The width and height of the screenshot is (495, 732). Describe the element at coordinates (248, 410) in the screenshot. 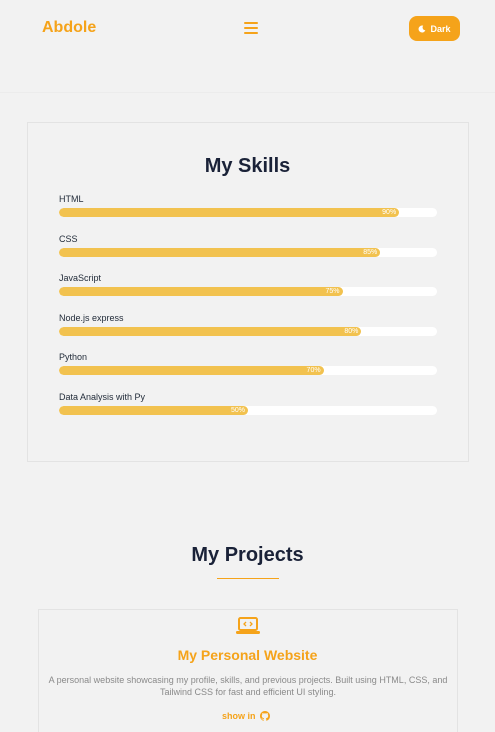

I see `skill-track: 50%` at that location.